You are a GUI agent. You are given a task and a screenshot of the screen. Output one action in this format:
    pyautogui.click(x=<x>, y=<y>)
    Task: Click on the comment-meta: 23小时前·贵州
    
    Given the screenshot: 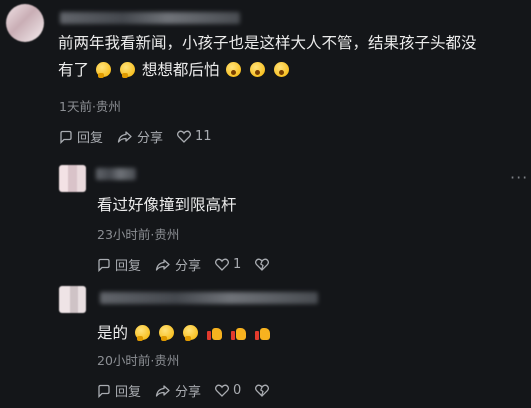 What is the action you would take?
    pyautogui.click(x=138, y=234)
    